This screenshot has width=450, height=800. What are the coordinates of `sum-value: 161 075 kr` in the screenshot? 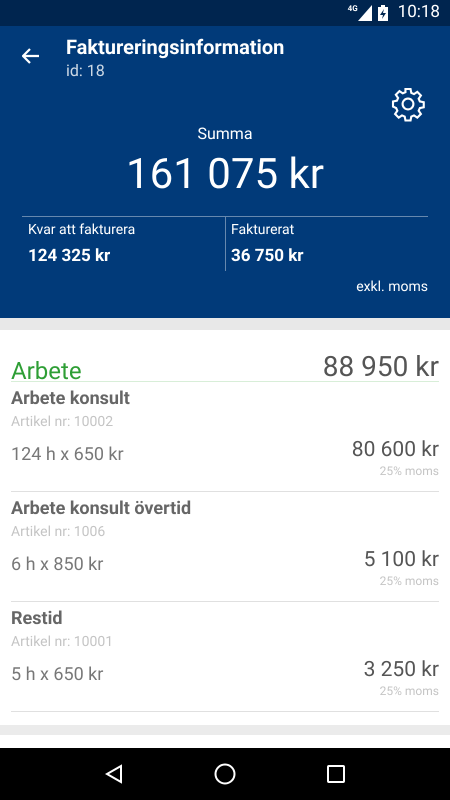 It's located at (225, 175).